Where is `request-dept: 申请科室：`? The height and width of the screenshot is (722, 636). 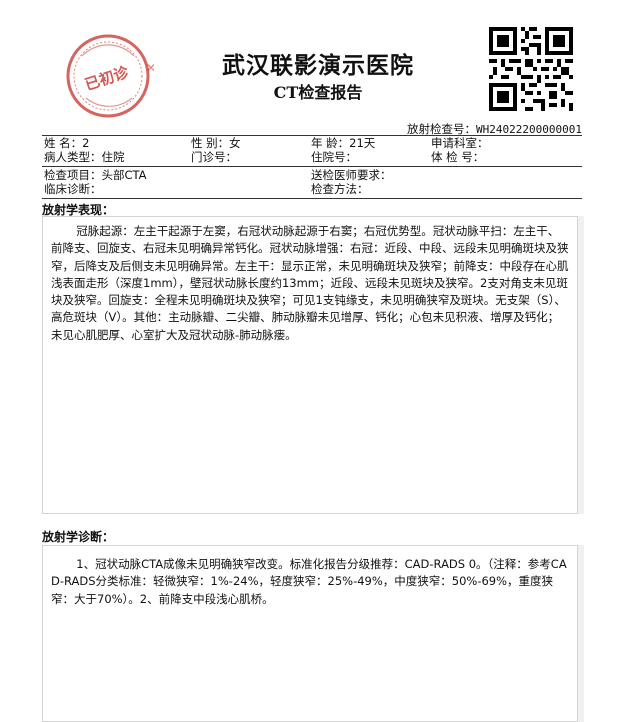 request-dept: 申请科室： is located at coordinates (460, 143).